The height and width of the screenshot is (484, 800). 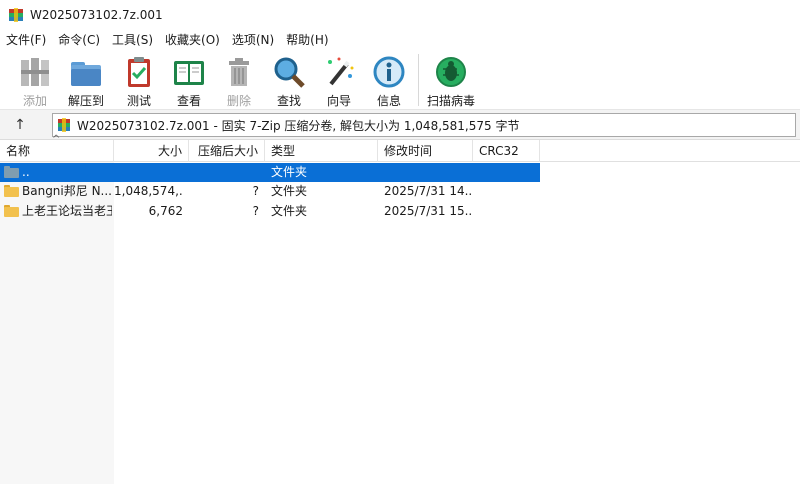 I want to click on books-add-icon, so click(x=35, y=72).